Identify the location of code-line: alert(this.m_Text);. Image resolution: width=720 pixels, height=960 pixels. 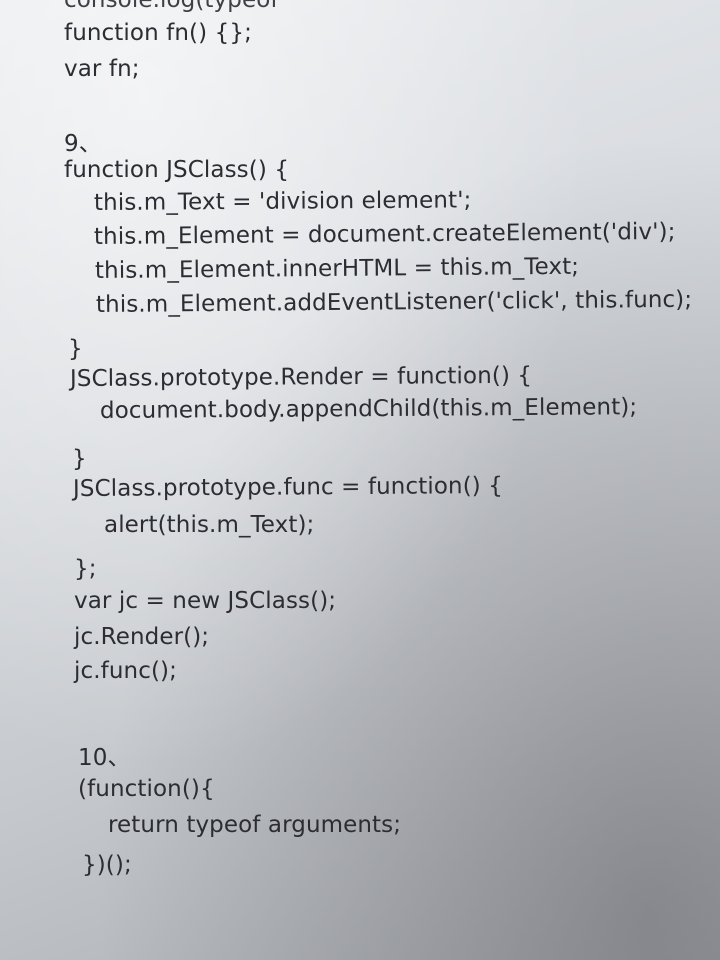
(209, 525).